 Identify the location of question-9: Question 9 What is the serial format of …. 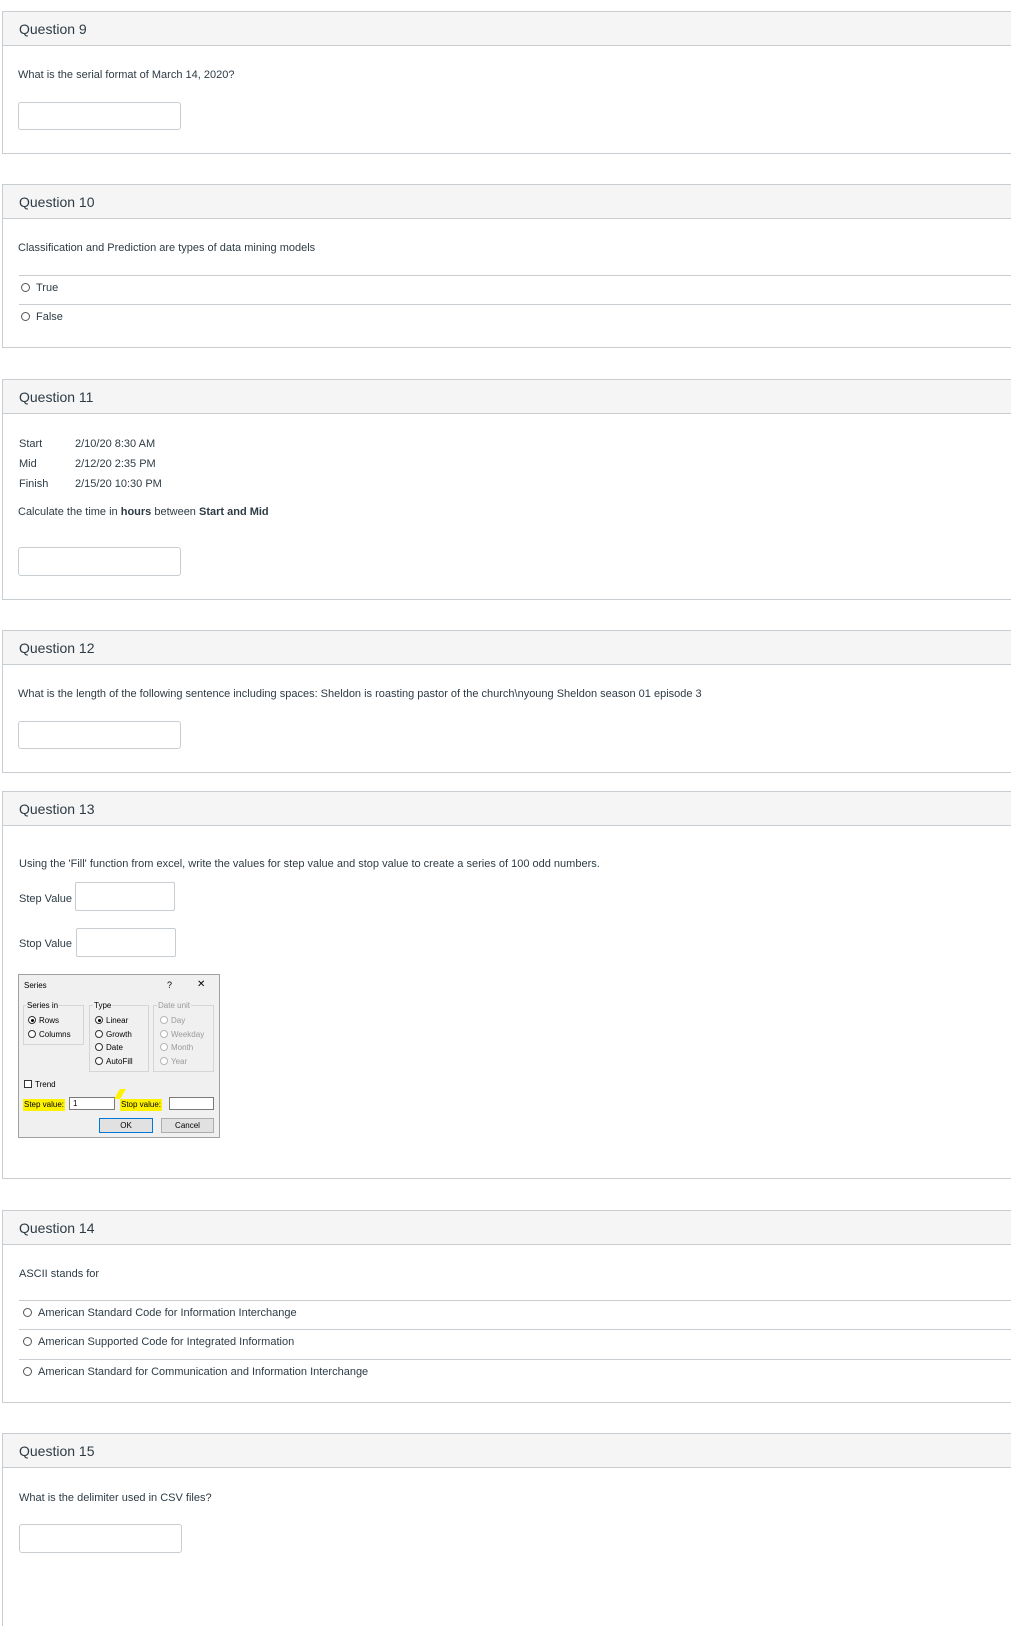
(506, 82).